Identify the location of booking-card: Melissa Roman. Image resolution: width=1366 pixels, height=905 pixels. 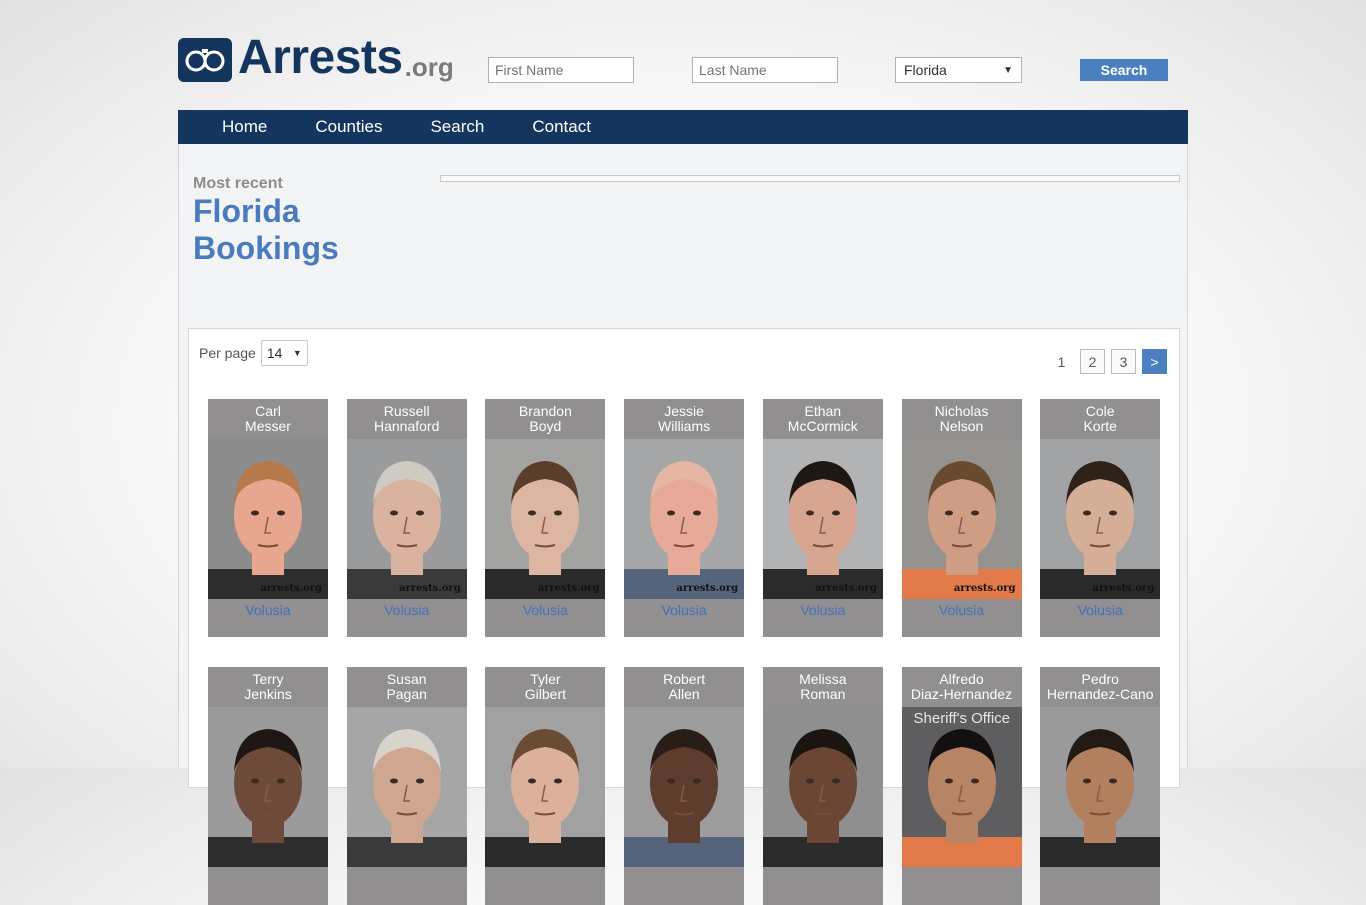
(822, 786).